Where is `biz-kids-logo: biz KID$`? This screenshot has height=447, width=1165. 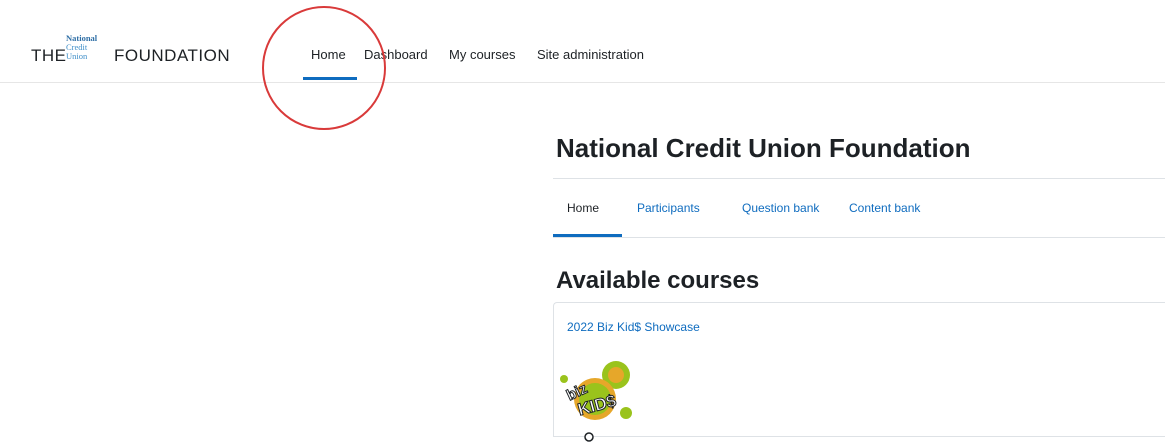 biz-kids-logo: biz KID$ is located at coordinates (599, 402).